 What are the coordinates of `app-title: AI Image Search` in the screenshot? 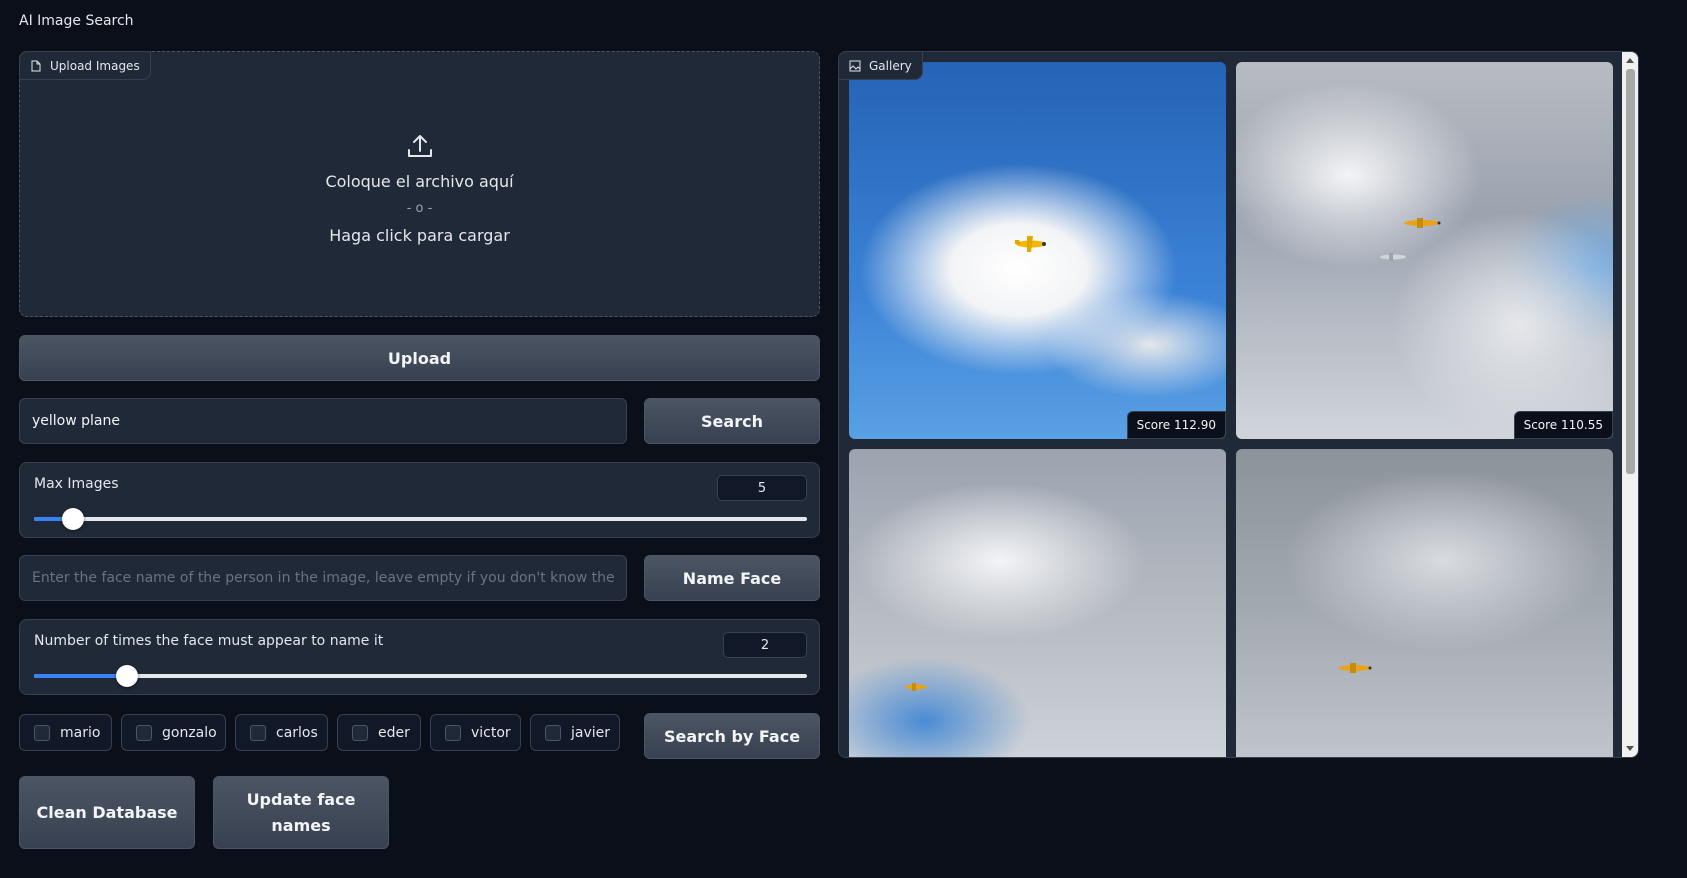 It's located at (76, 21).